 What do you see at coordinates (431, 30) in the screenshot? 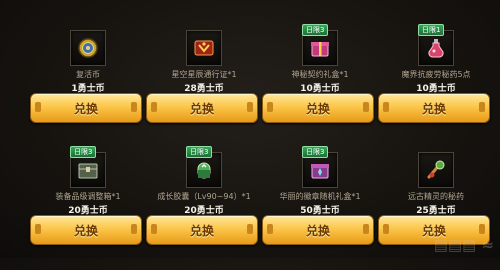
I see `daily-limit-badge: 日限1` at bounding box center [431, 30].